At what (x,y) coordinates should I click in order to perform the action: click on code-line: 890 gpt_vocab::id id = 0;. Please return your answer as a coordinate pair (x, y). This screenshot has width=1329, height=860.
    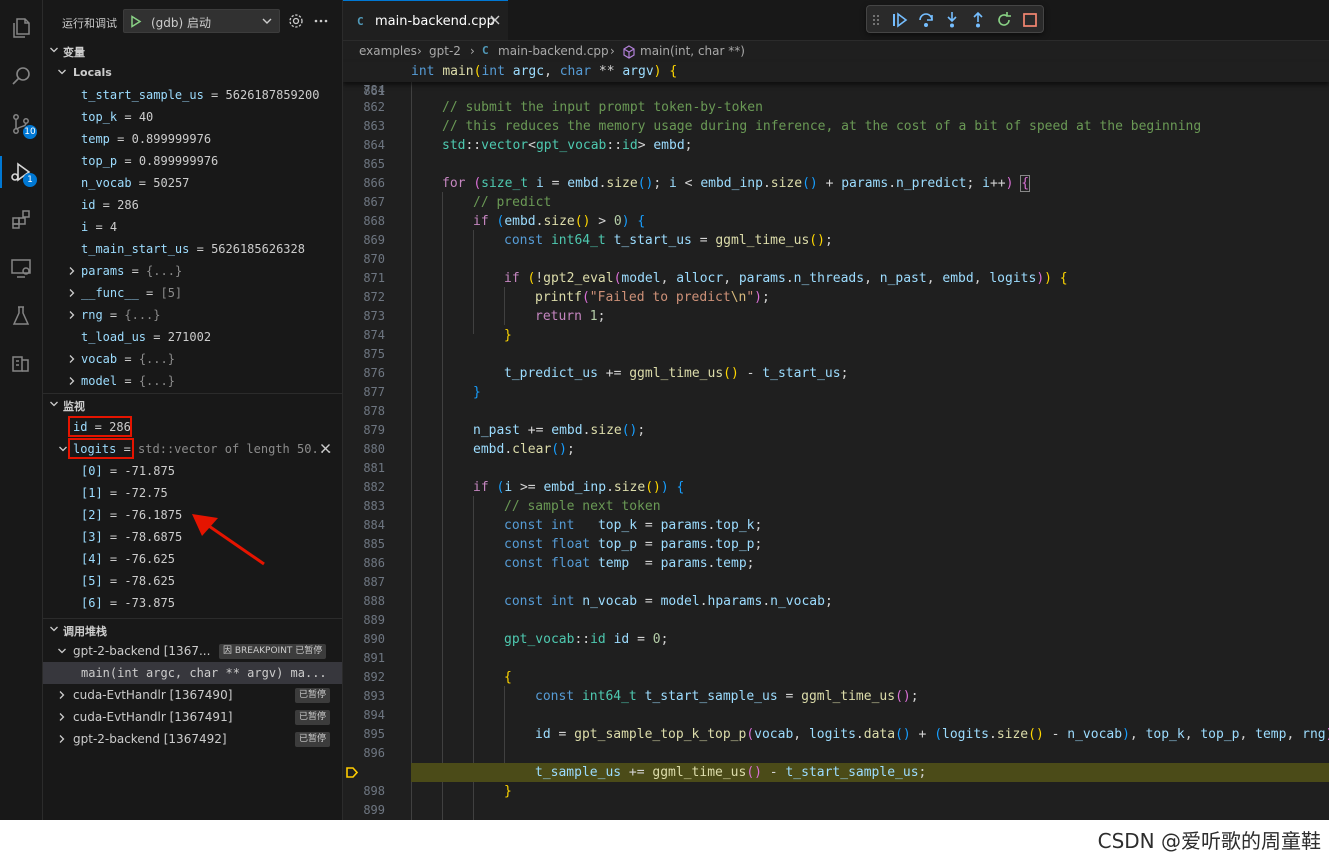
    Looking at the image, I should click on (836, 639).